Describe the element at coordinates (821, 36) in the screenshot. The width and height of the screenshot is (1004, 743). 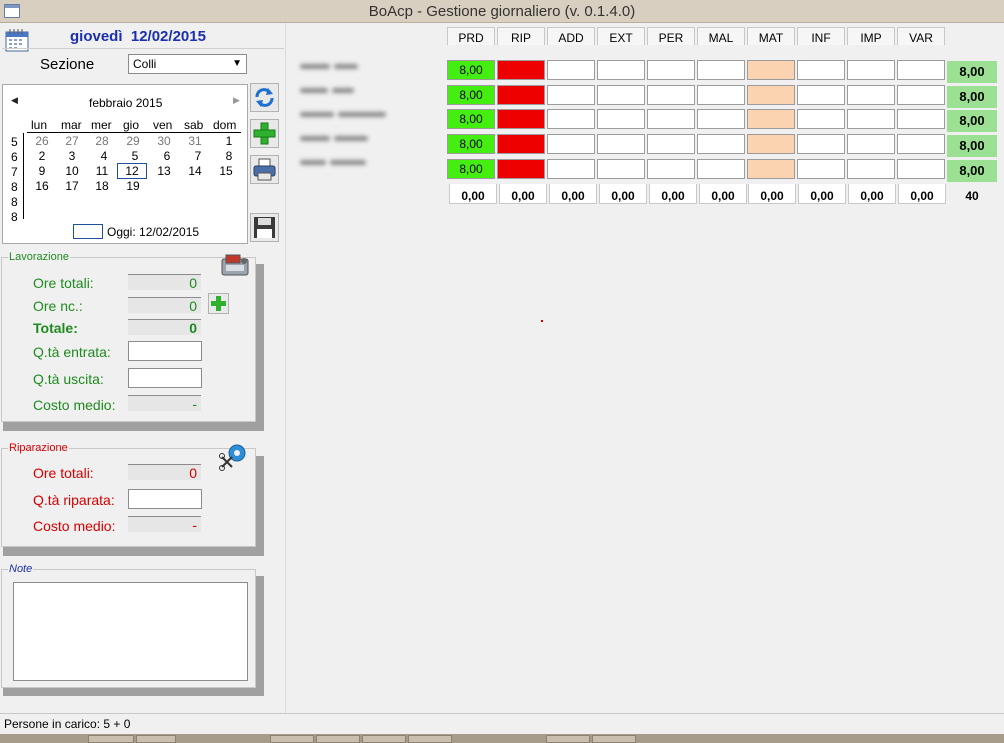
I see `col-header-inf: INF` at that location.